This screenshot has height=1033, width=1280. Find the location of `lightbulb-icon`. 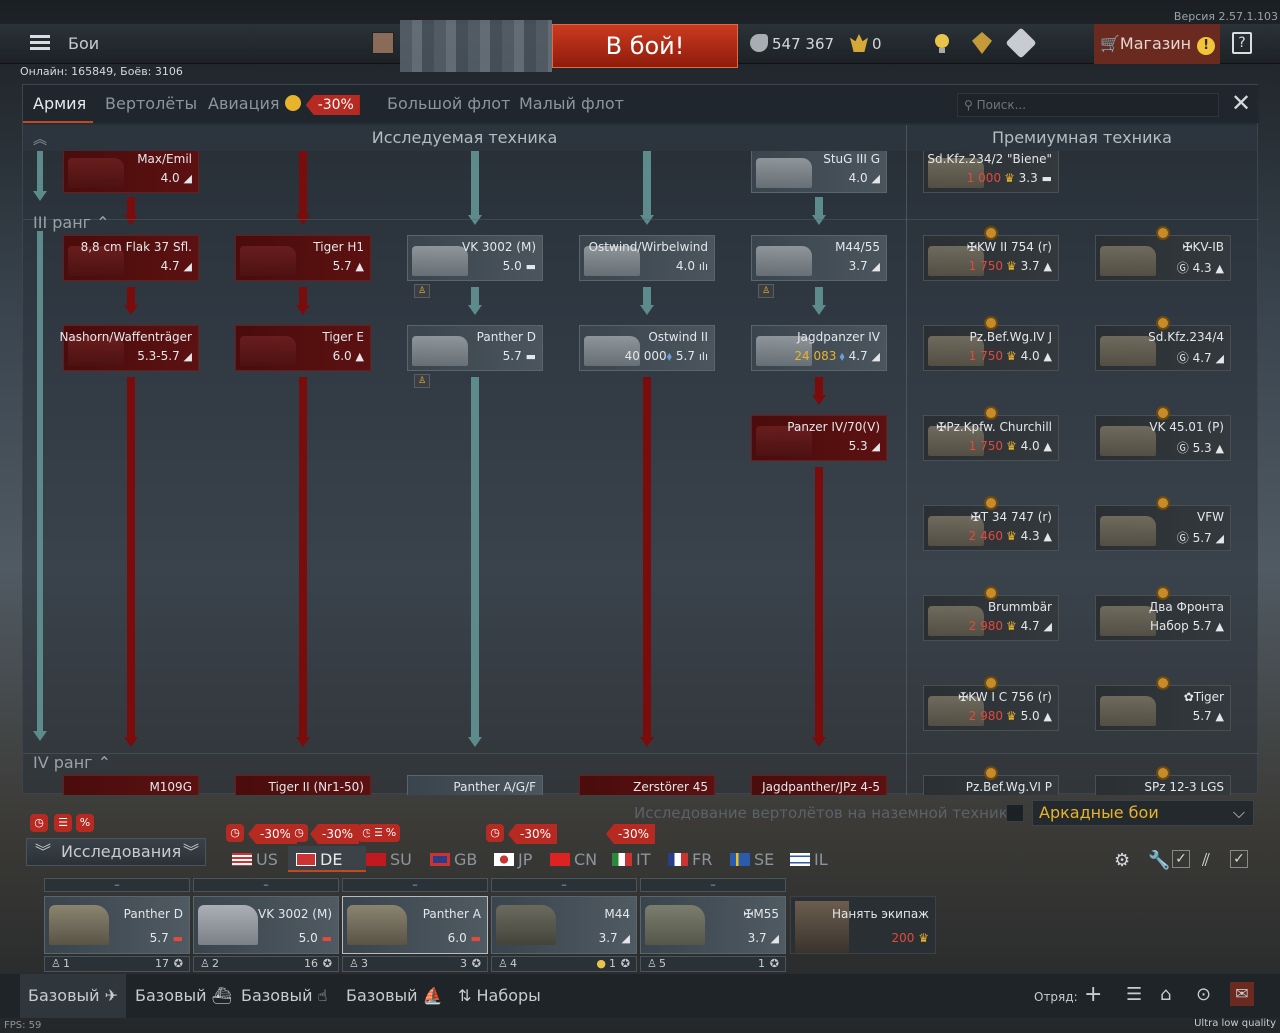

lightbulb-icon is located at coordinates (942, 43).